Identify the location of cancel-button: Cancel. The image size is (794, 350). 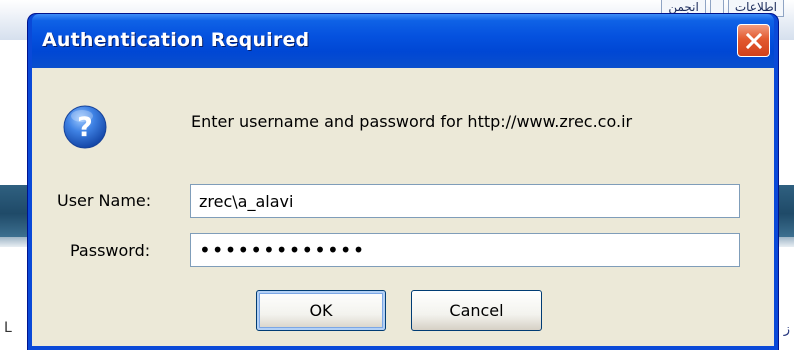
(476, 310).